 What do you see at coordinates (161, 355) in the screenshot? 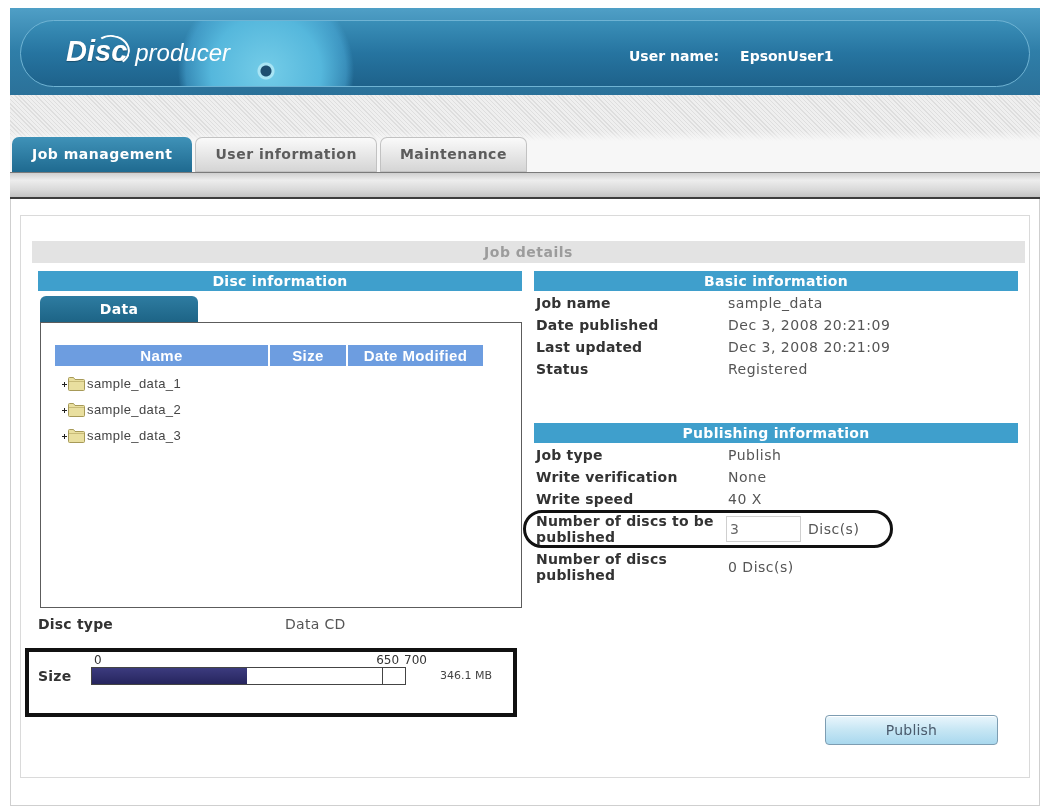
I see `column-header: Name` at bounding box center [161, 355].